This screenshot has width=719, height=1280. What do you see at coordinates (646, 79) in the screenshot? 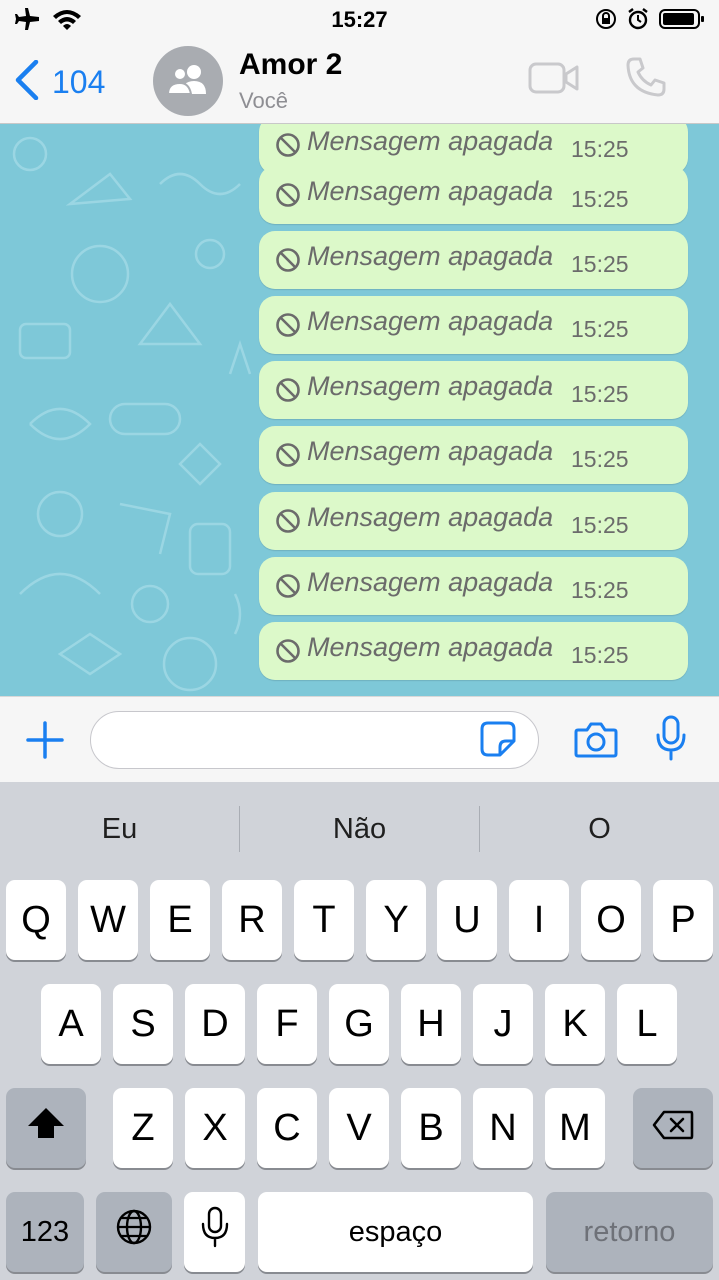
I see `phone-icon` at bounding box center [646, 79].